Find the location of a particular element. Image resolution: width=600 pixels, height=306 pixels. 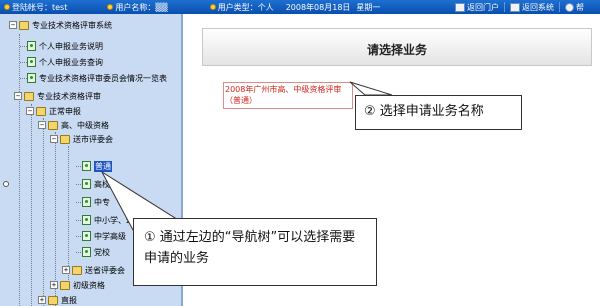

tree-item-review: − 专业技术资格评审 is located at coordinates (57, 96).